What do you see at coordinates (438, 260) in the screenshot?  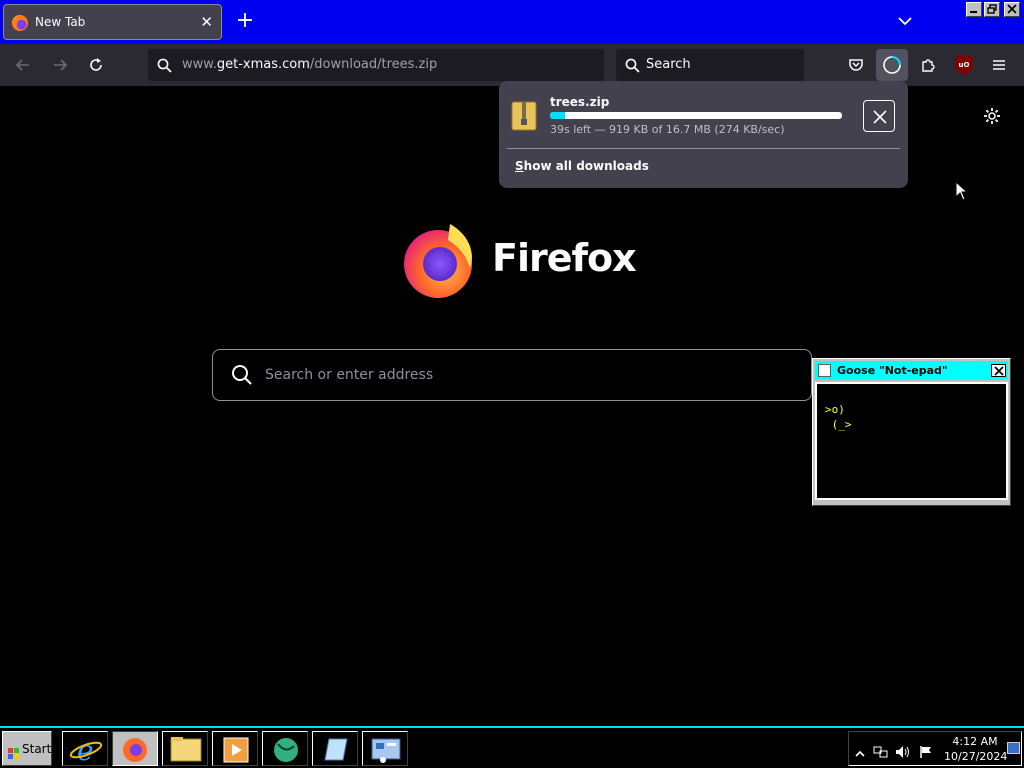 I see `firefox-logo-icon` at bounding box center [438, 260].